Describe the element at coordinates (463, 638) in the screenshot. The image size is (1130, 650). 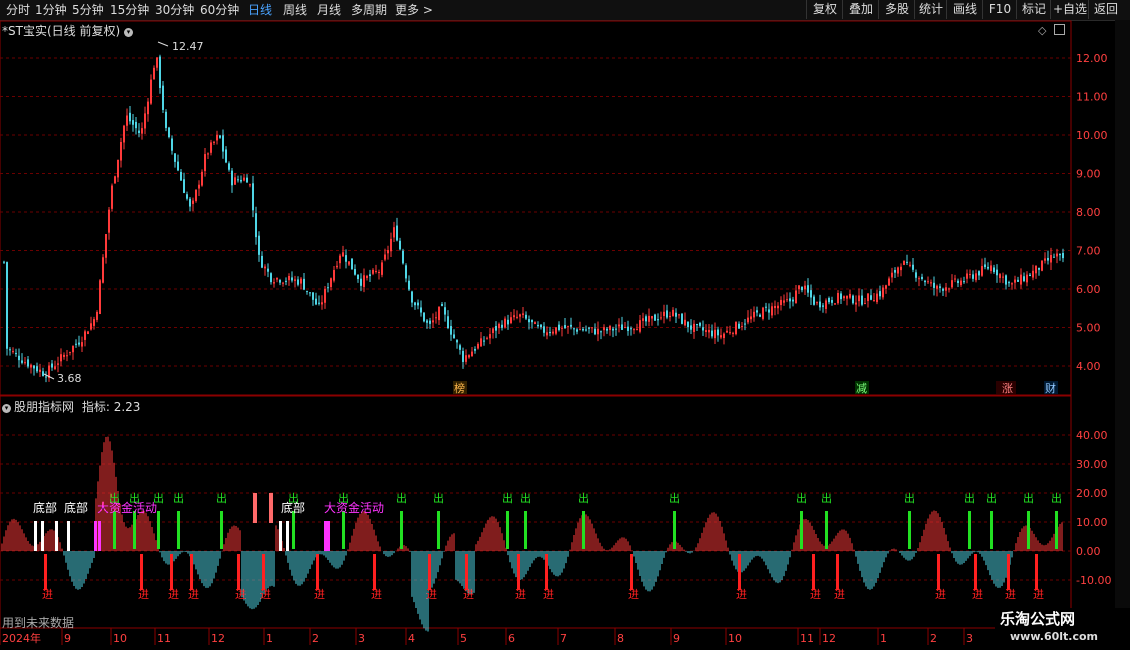
I see `date-tick-label: 5` at that location.